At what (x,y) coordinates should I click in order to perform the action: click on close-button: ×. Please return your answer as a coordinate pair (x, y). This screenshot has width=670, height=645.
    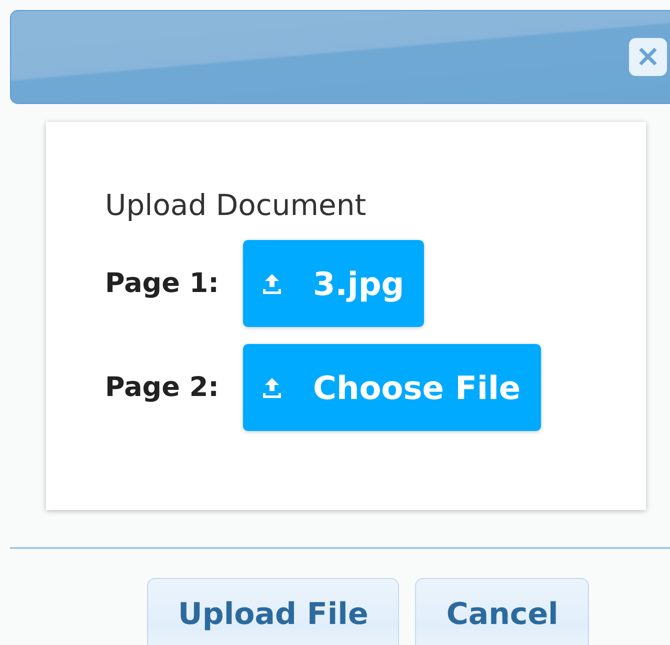
    Looking at the image, I should click on (648, 57).